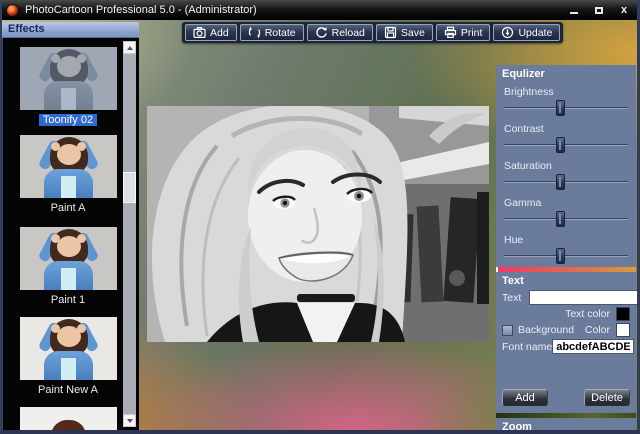 The image size is (640, 434). I want to click on save-button-label: Save, so click(412, 32).